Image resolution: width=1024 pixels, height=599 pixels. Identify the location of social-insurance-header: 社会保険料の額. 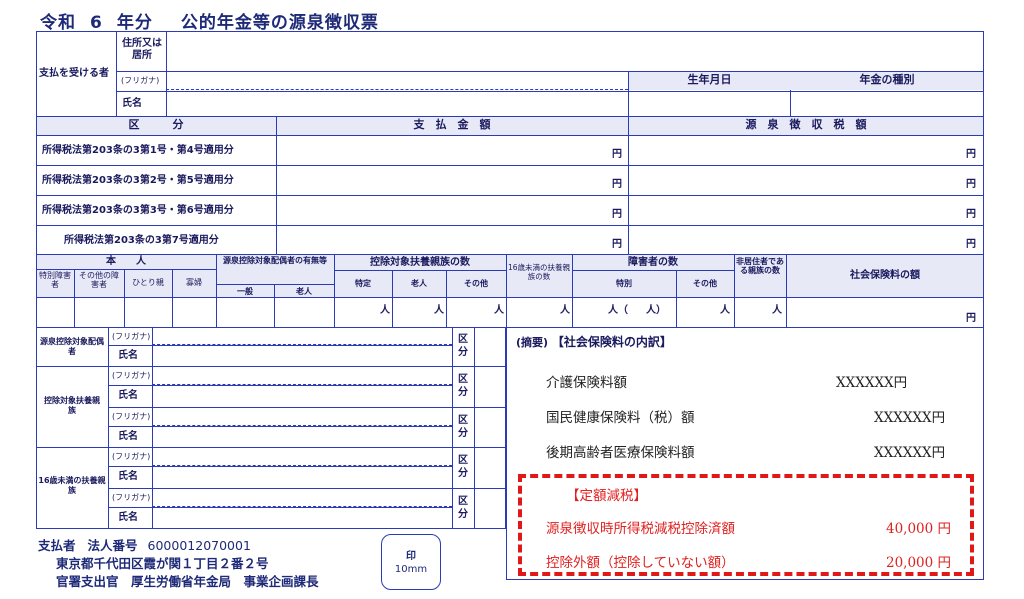
(885, 275).